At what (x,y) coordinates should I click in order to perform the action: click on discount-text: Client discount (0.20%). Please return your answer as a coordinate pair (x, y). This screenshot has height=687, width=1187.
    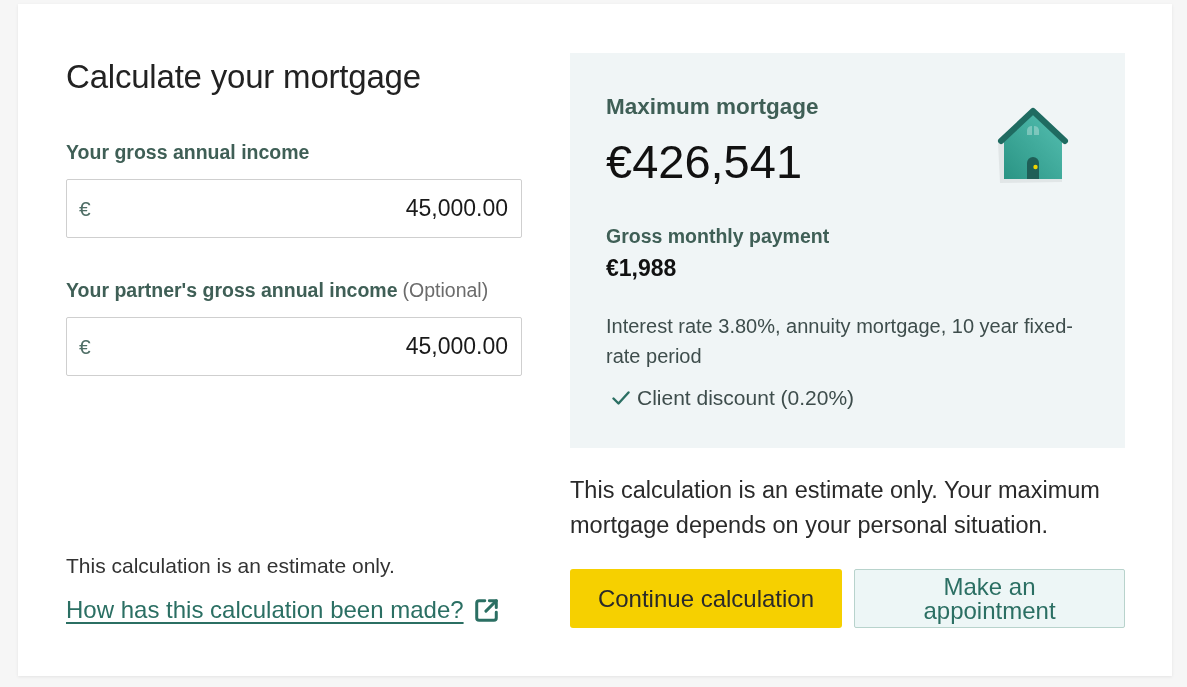
    Looking at the image, I should click on (746, 398).